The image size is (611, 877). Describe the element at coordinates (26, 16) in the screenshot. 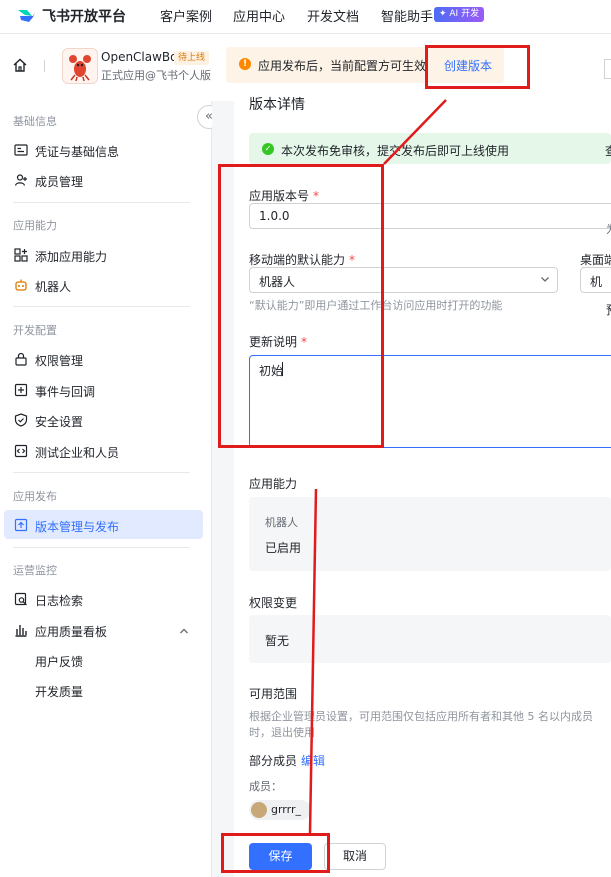

I see `feishu-logo-icon` at that location.